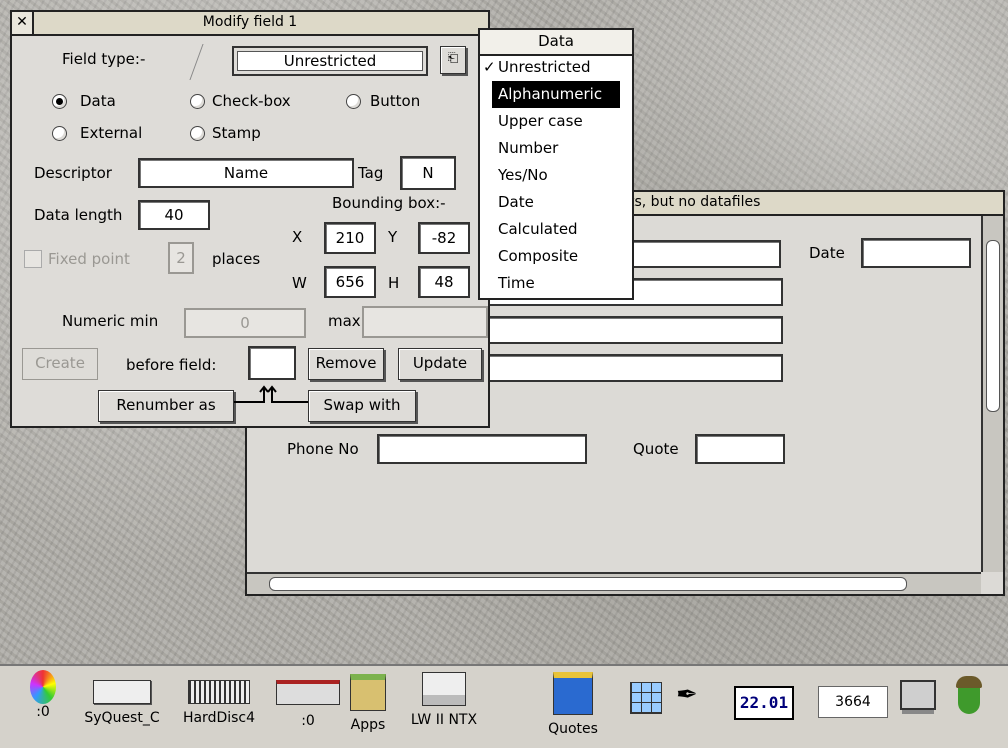  I want to click on update-button: Update, so click(440, 364).